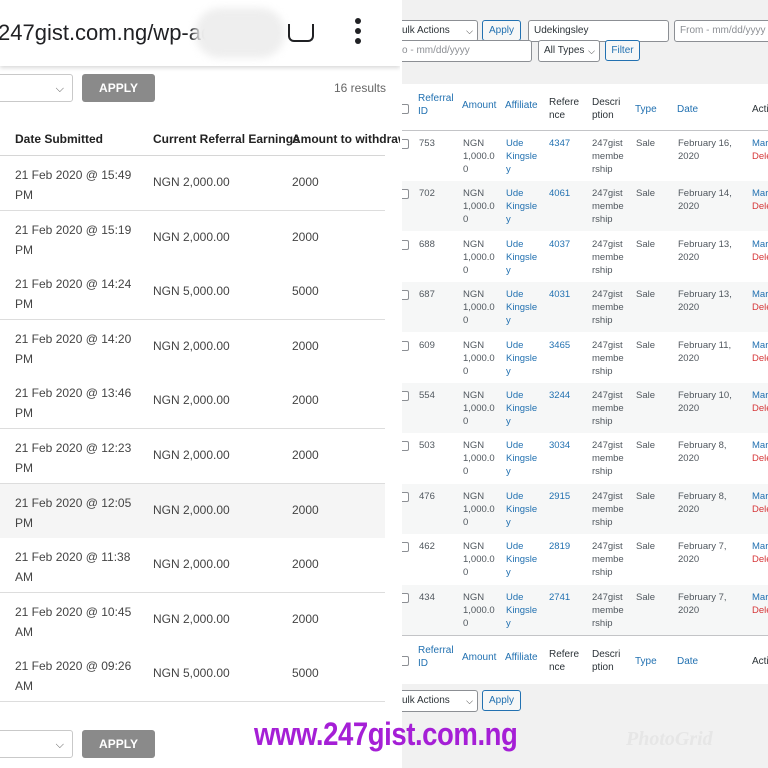 Image resolution: width=768 pixels, height=768 pixels. What do you see at coordinates (646, 661) in the screenshot?
I see `col-type-footer: Type` at bounding box center [646, 661].